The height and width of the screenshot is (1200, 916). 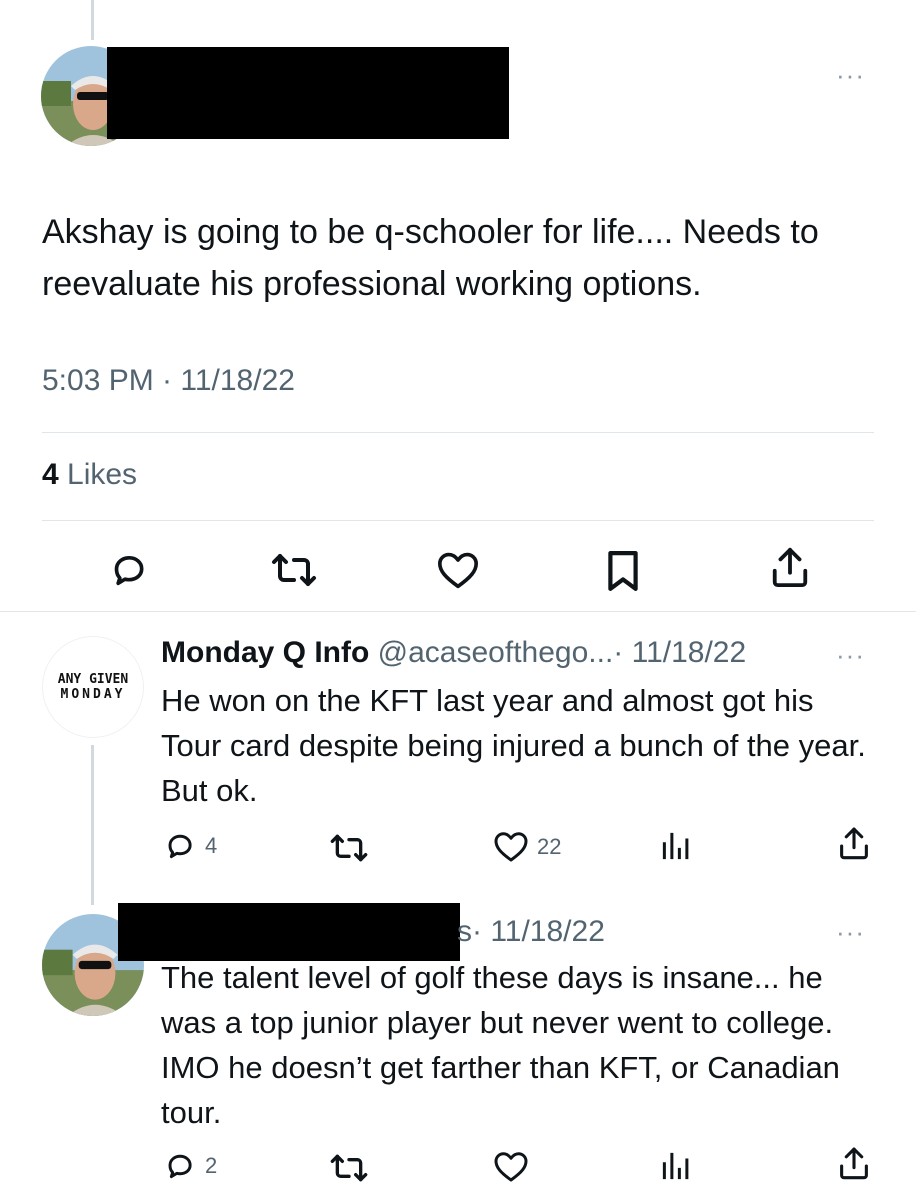 I want to click on reply-header: Monday Q Info @acaseofthego...· 11/18/22, so click(x=453, y=653).